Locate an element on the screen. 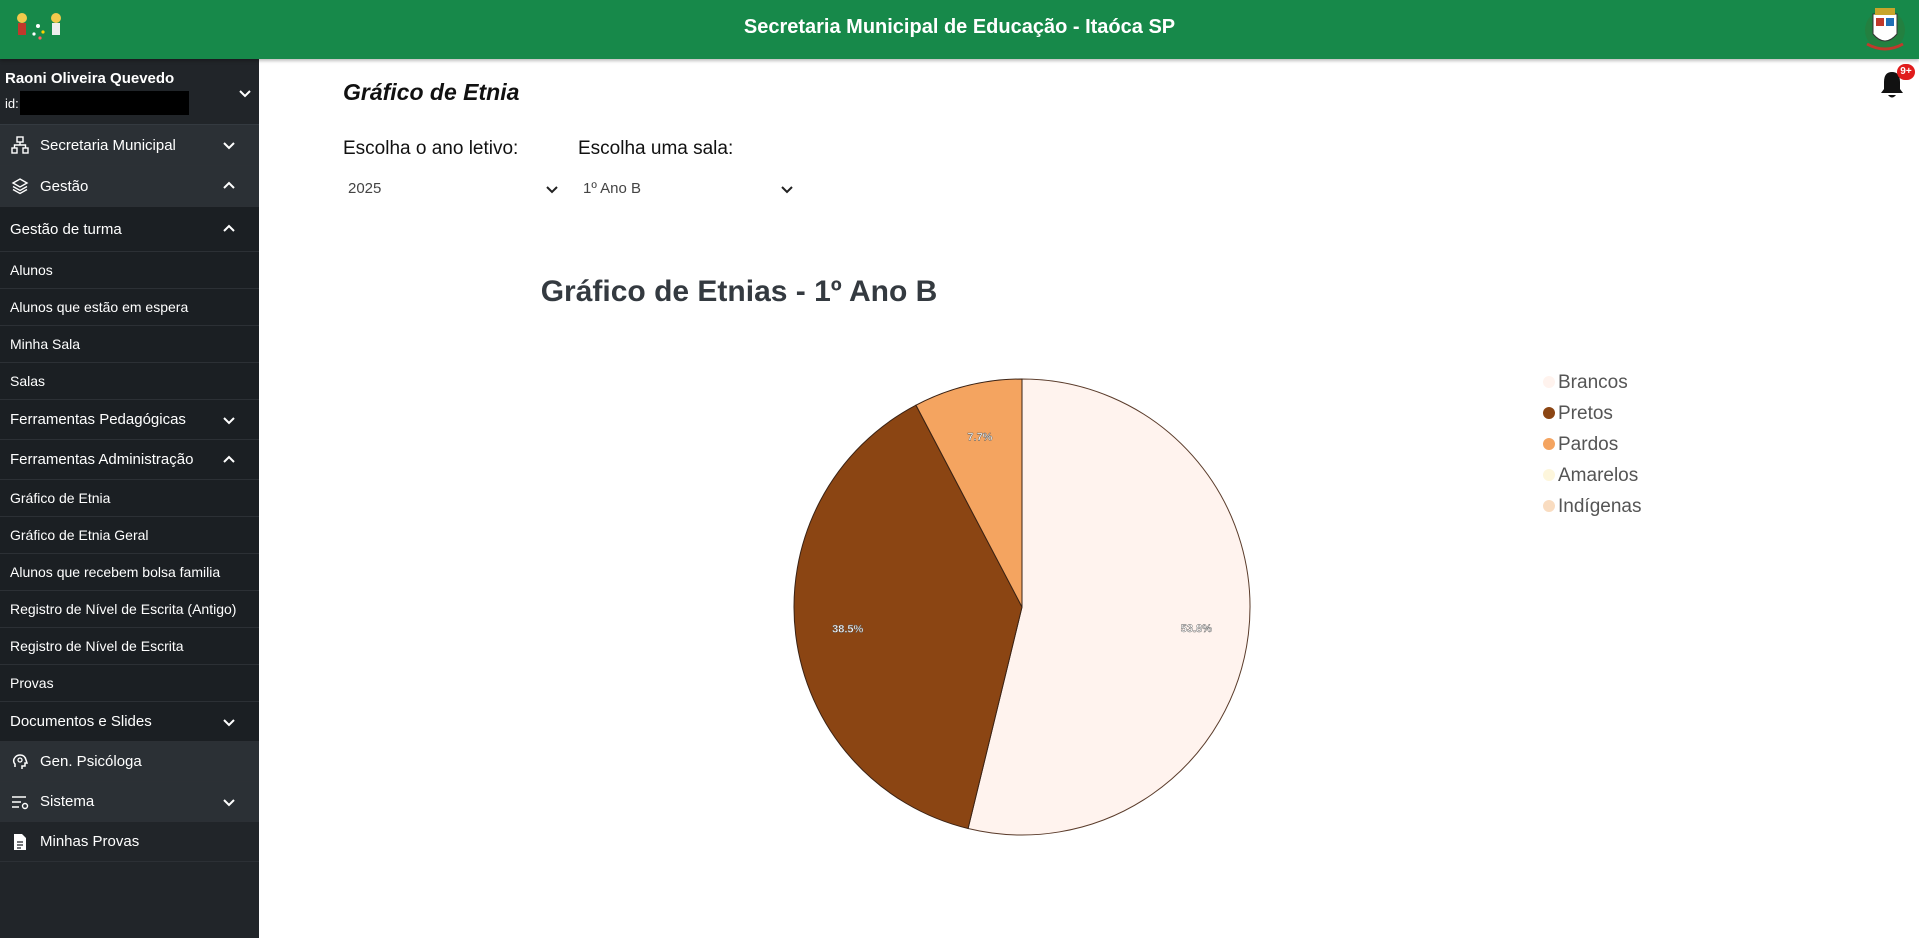 This screenshot has width=1919, height=938. sidebar-item-gen-psicologa: Gen. Psicóloga is located at coordinates (129, 762).